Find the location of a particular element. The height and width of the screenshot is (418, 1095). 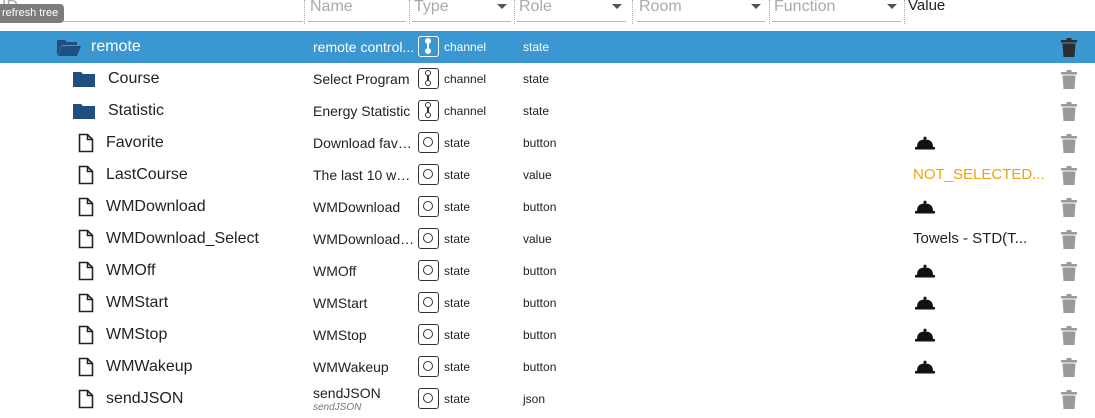

row-id: Course is located at coordinates (134, 78).